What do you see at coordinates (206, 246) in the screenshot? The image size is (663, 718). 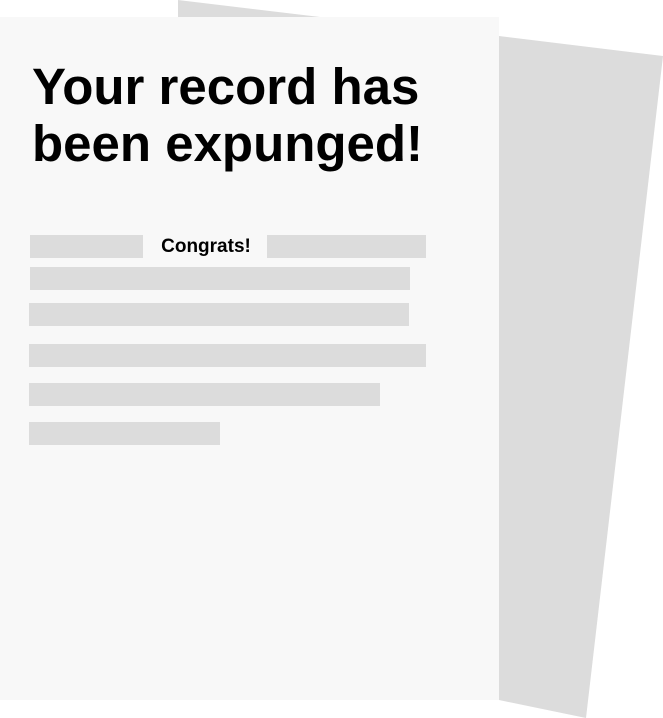 I see `congrats-text: Congrats!` at bounding box center [206, 246].